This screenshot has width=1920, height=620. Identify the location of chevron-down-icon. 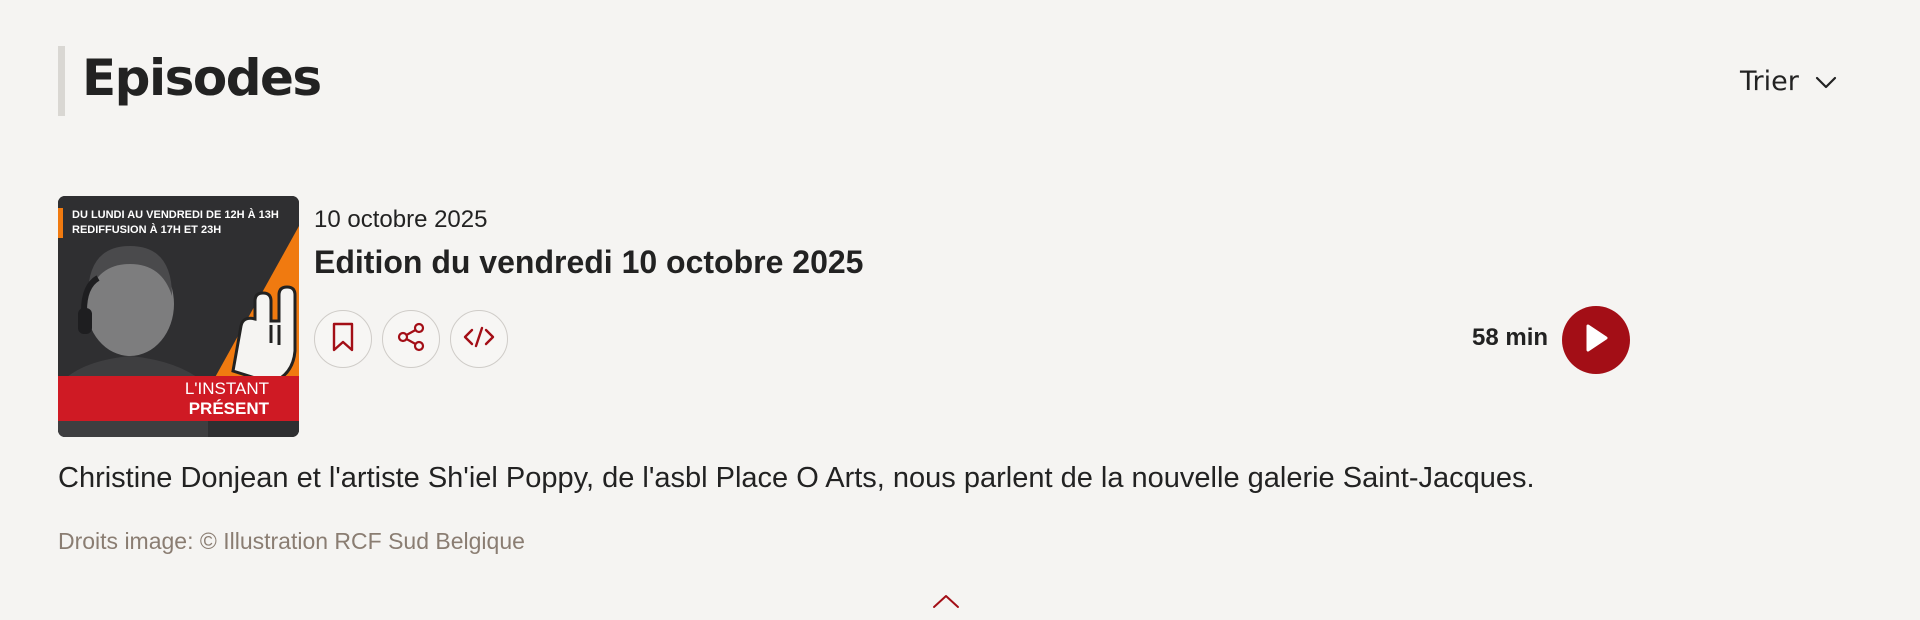
(1826, 81).